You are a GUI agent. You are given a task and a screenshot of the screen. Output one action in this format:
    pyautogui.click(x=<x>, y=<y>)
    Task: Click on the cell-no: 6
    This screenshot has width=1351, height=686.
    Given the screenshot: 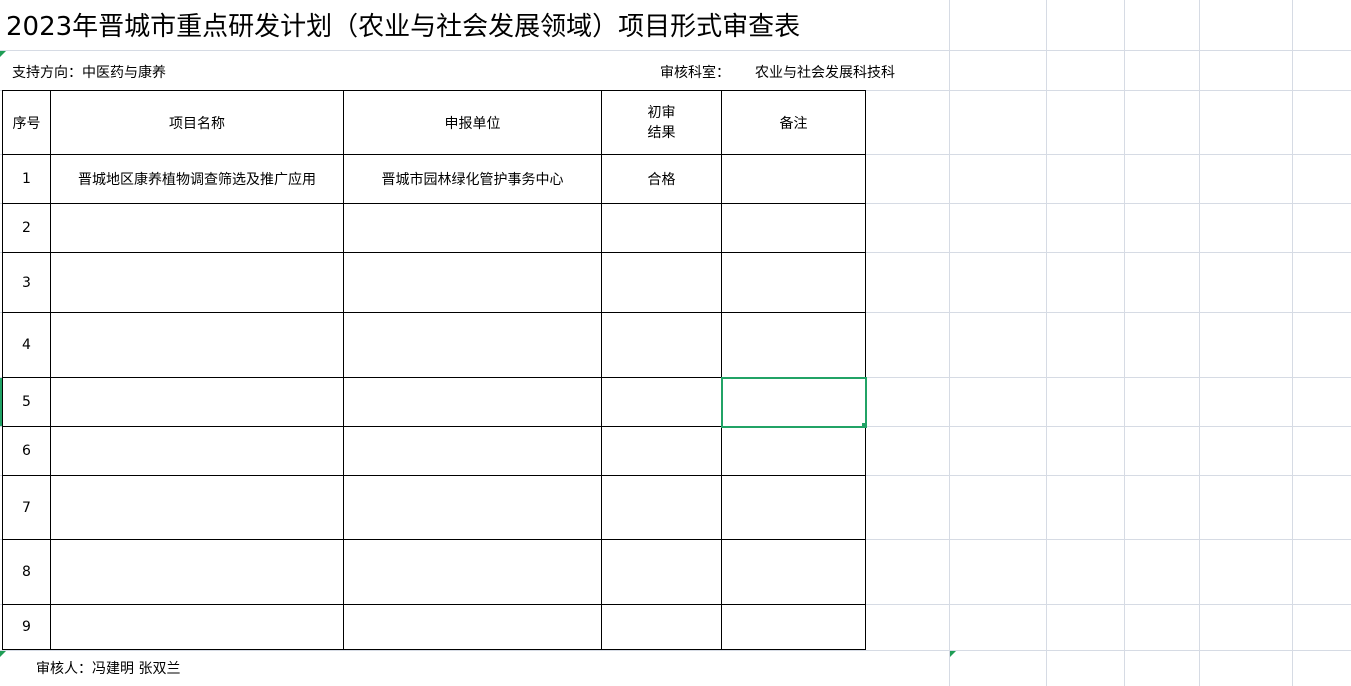 What is the action you would take?
    pyautogui.click(x=26, y=451)
    